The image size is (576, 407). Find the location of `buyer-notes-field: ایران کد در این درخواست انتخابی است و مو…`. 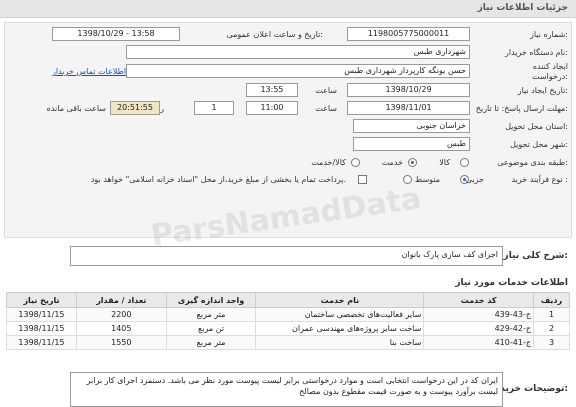

buyer-notes-field: ایران کد در این درخواست انتخابی است و مو… is located at coordinates (286, 389).